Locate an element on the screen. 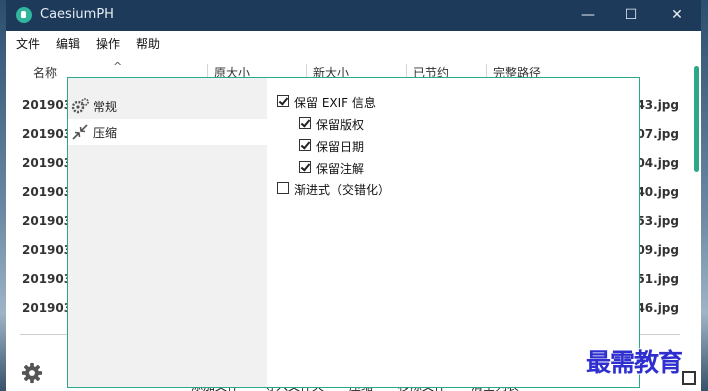  menu-help: 帮助 is located at coordinates (148, 43).